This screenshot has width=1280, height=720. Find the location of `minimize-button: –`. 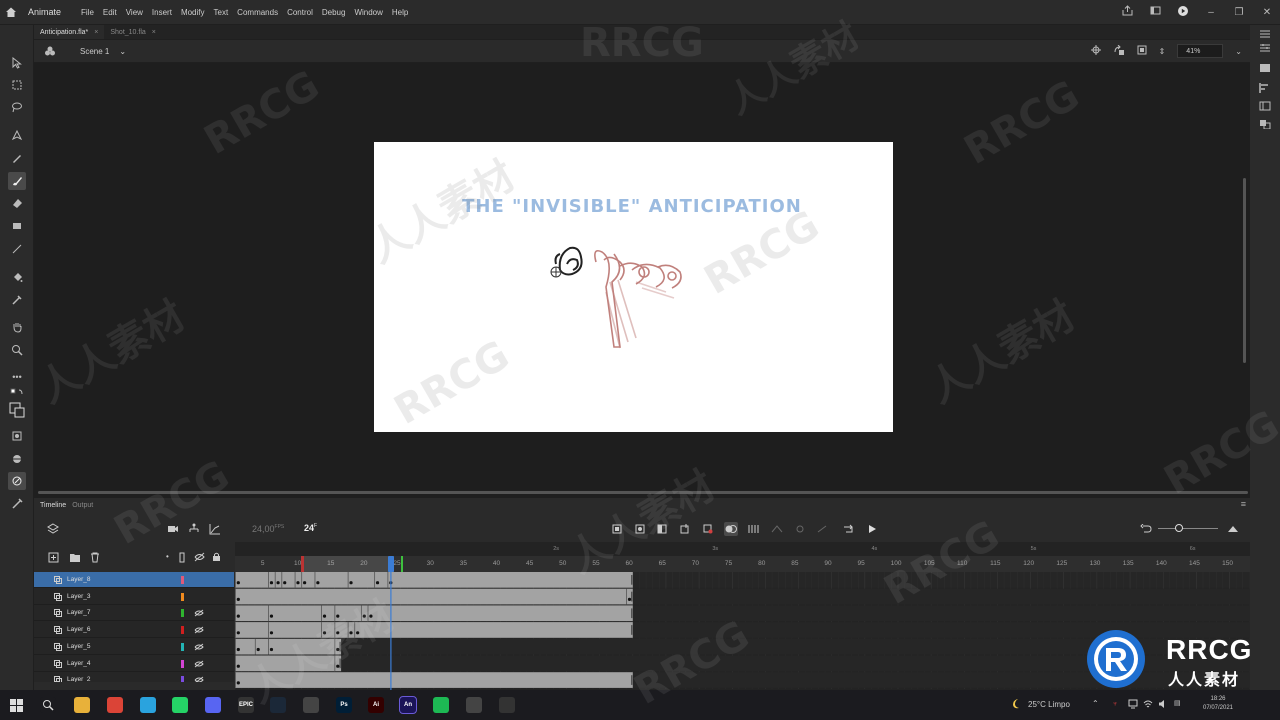

minimize-button: – is located at coordinates (1211, 12).